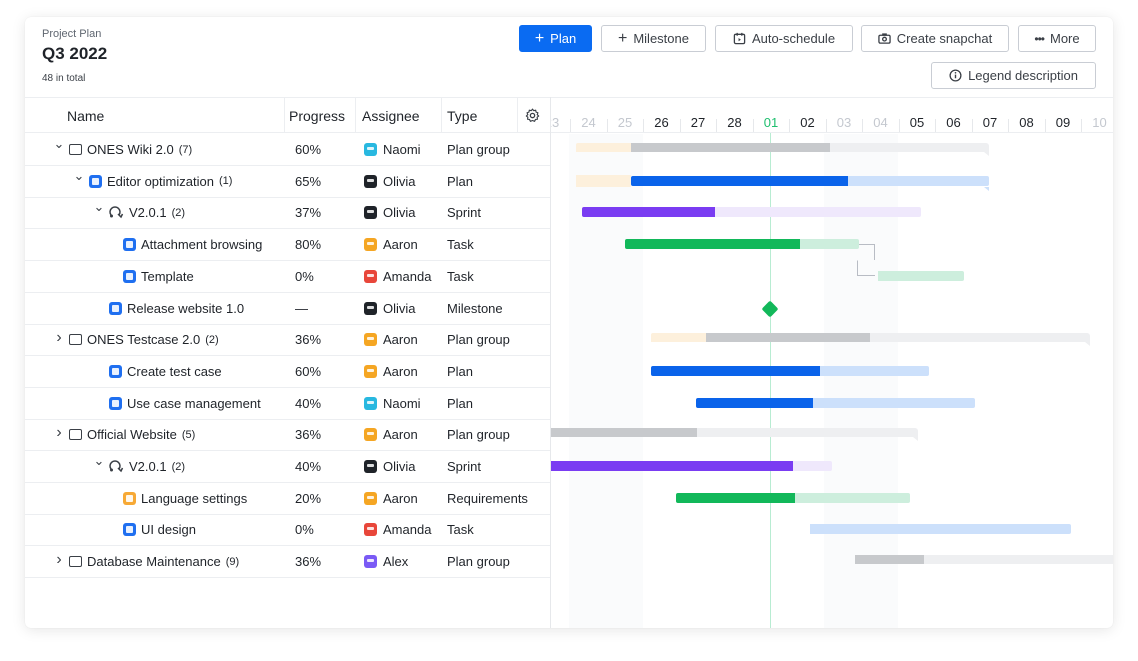 The image size is (1138, 661). Describe the element at coordinates (370, 562) in the screenshot. I see `avatar` at that location.